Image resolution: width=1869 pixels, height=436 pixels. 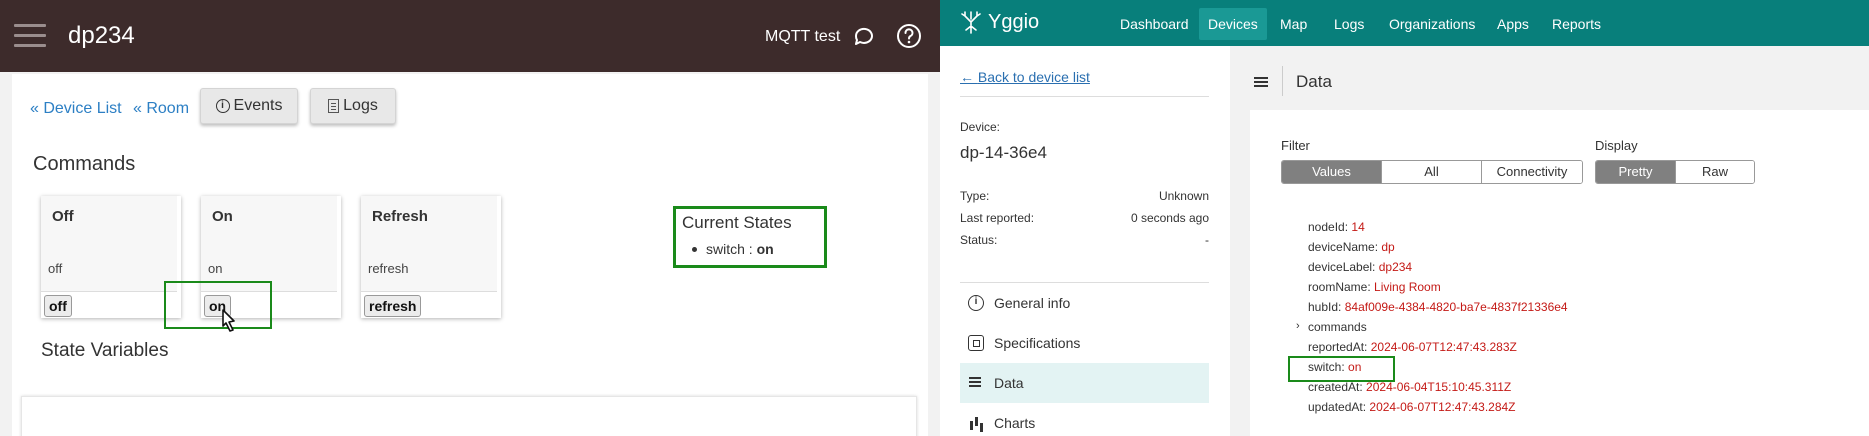 I want to click on filter-segmented-control: Values All Connectivity, so click(x=1432, y=172).